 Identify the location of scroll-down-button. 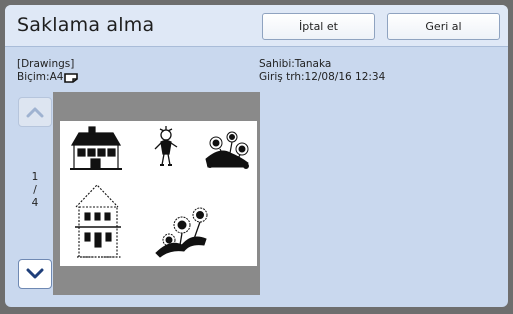
(35, 274).